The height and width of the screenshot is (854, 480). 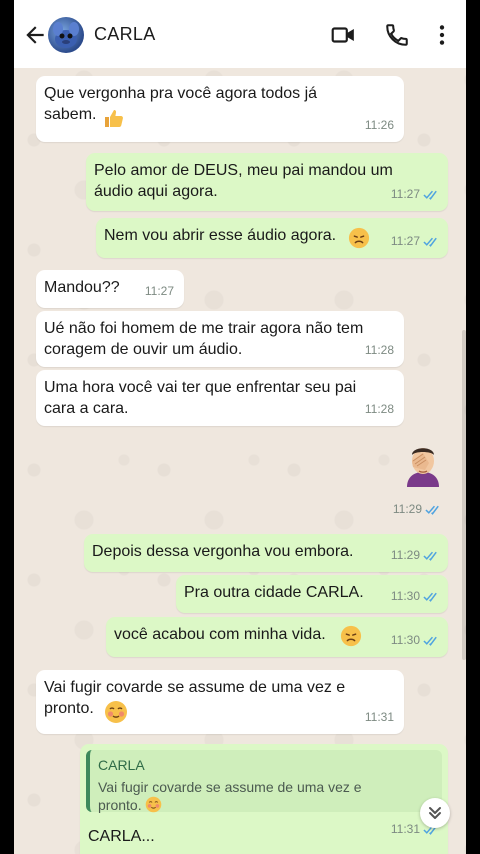 What do you see at coordinates (125, 34) in the screenshot?
I see `contact-name: CARLA` at bounding box center [125, 34].